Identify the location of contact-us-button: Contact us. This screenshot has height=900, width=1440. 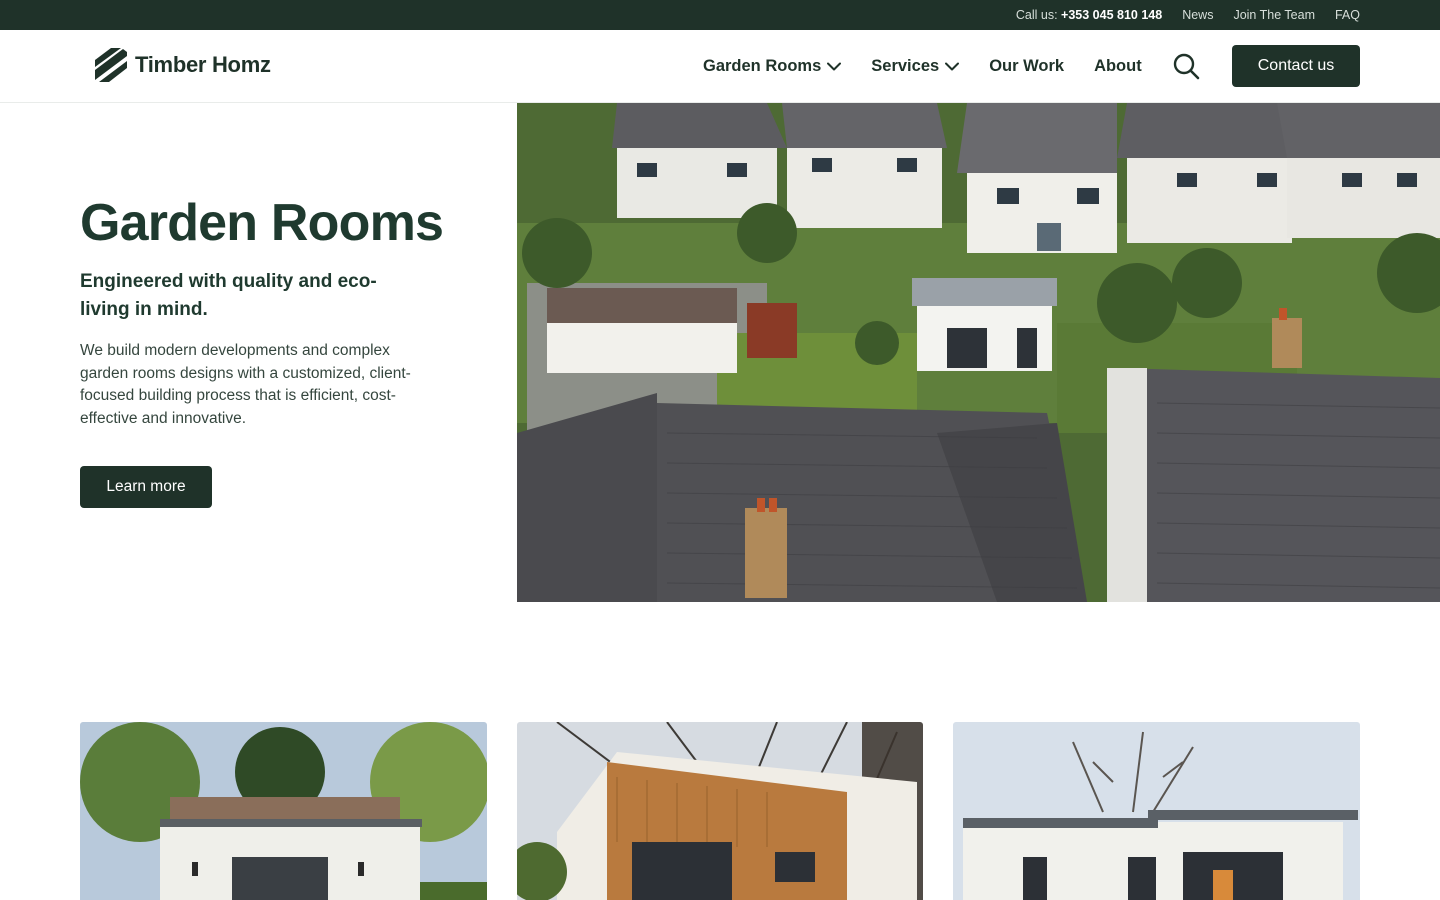
(1296, 66).